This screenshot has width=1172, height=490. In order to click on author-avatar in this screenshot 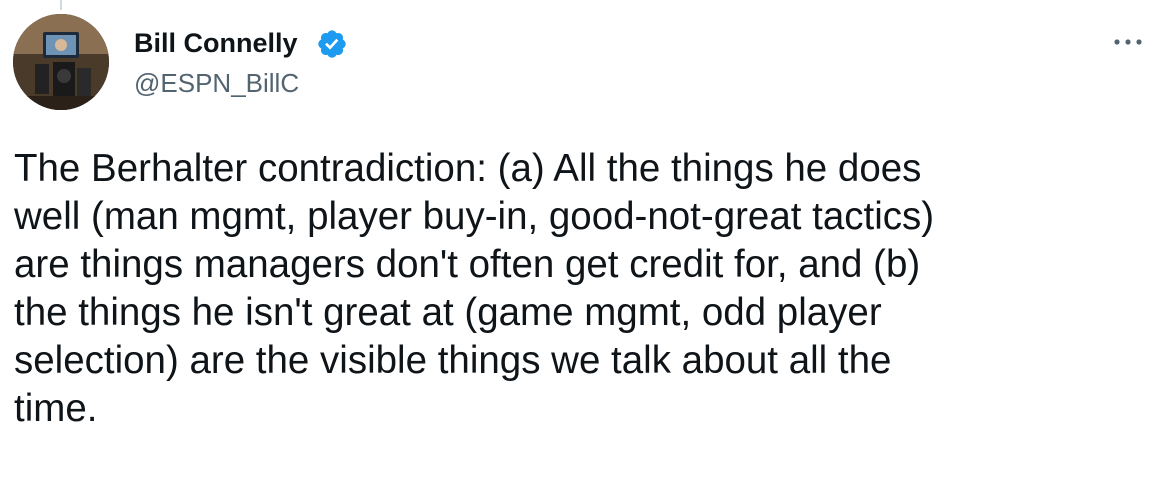, I will do `click(61, 62)`.